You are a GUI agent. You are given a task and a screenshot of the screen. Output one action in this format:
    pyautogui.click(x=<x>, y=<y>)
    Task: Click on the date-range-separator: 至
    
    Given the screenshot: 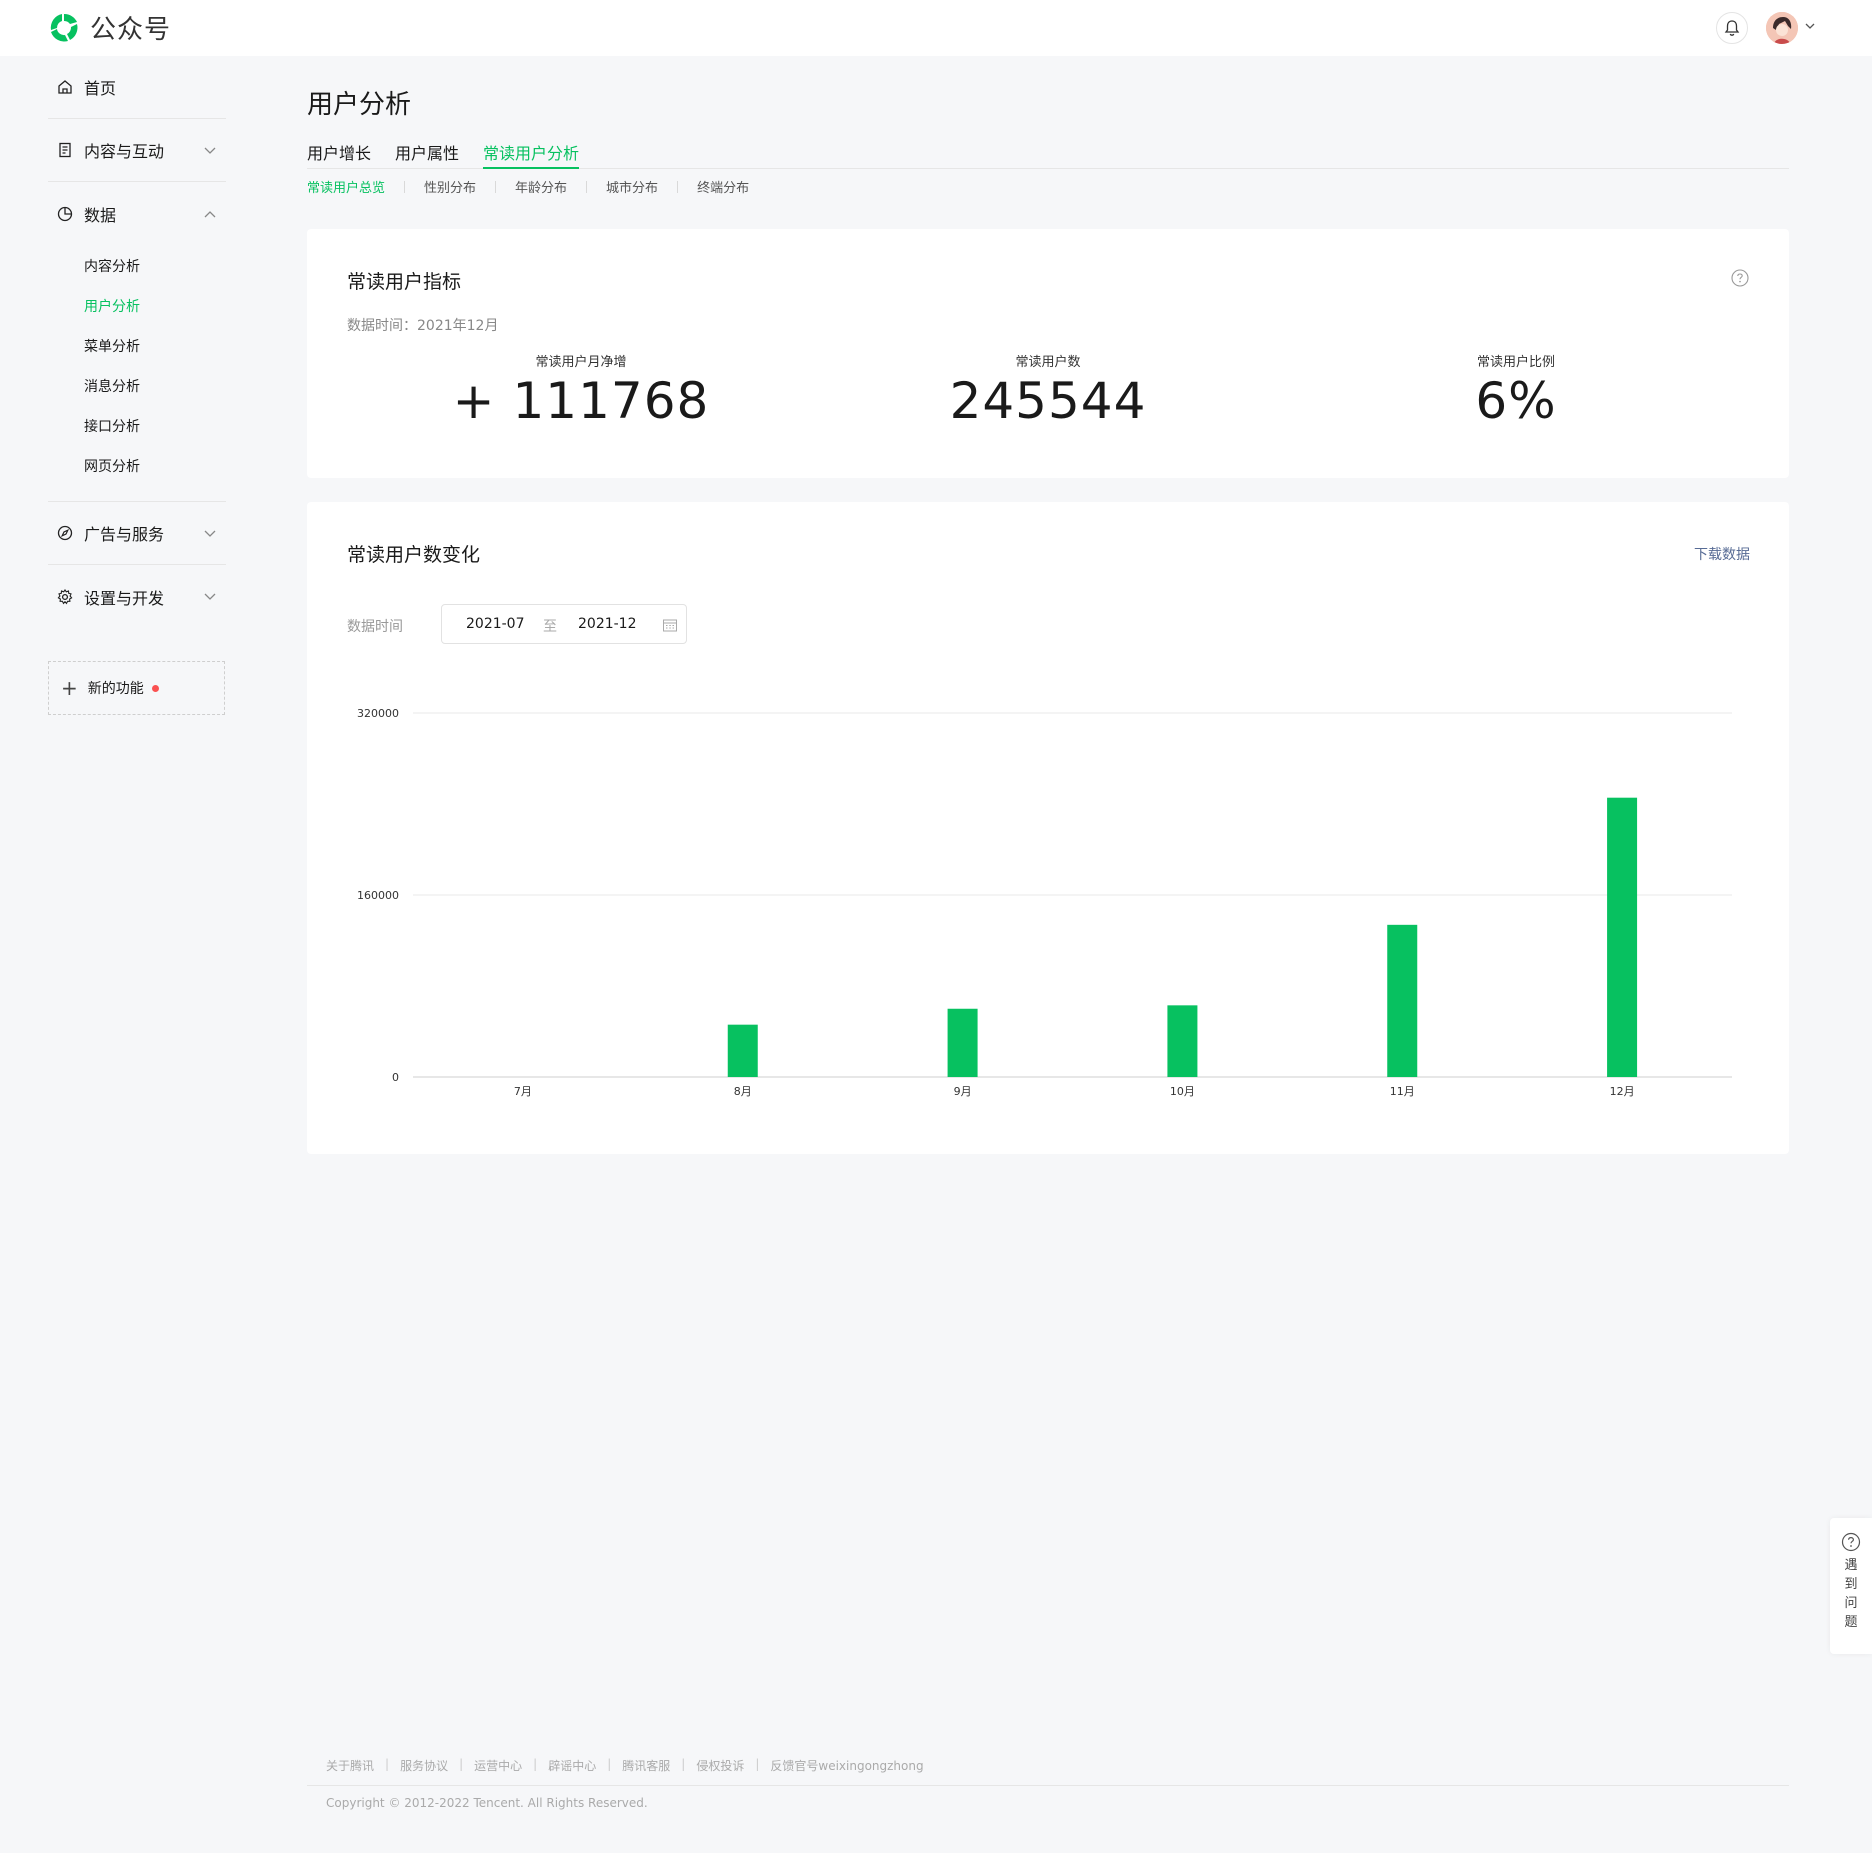 What is the action you would take?
    pyautogui.click(x=550, y=627)
    